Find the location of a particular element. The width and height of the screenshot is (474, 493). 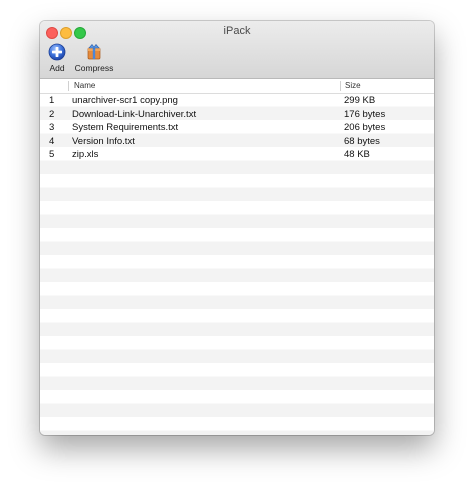

row-index: 5 is located at coordinates (52, 154).